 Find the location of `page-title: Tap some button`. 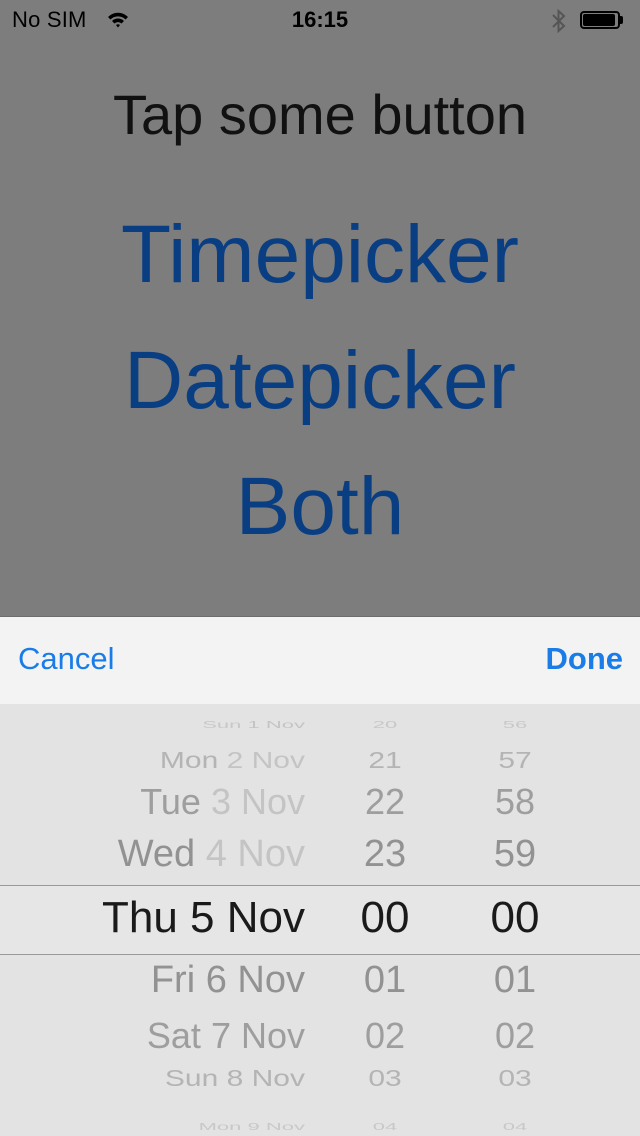

page-title: Tap some button is located at coordinates (320, 114).